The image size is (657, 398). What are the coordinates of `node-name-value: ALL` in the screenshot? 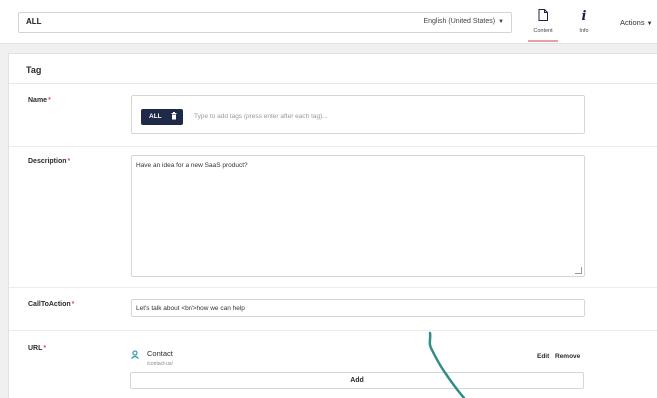 It's located at (34, 21).